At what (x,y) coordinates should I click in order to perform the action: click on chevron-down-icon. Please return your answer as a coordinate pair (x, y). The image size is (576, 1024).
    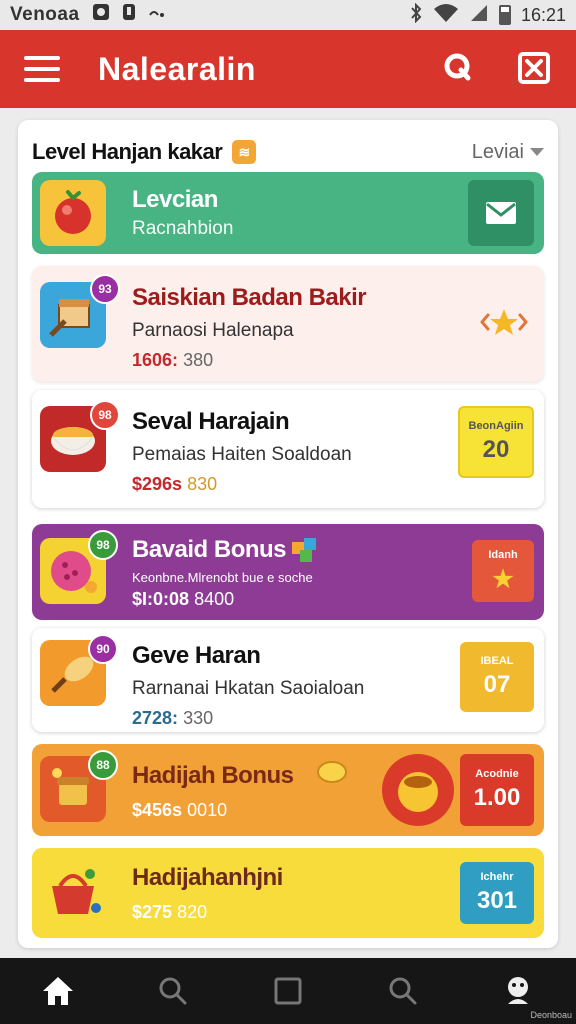
    Looking at the image, I should click on (537, 152).